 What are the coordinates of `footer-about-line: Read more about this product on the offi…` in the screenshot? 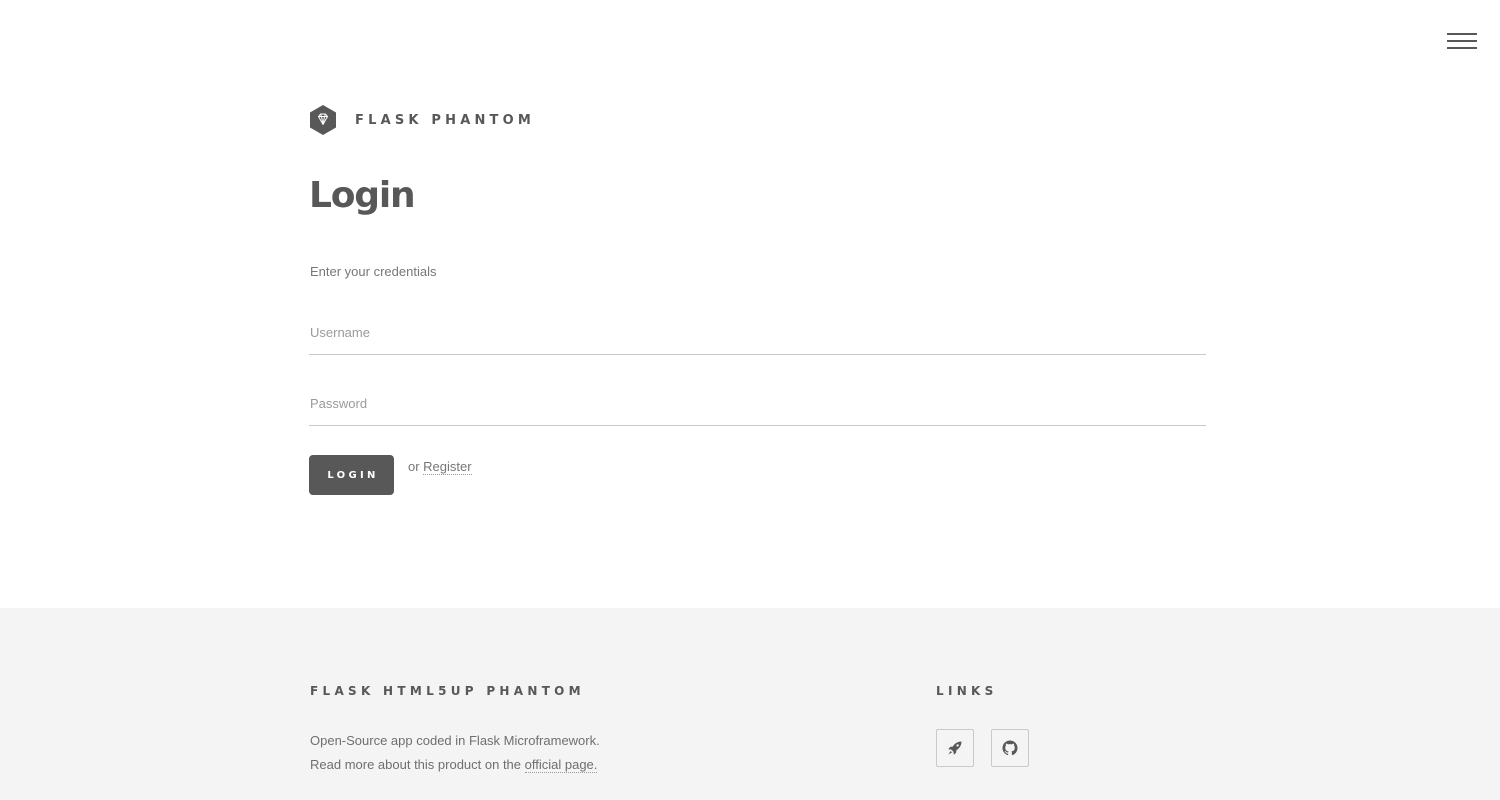 It's located at (454, 765).